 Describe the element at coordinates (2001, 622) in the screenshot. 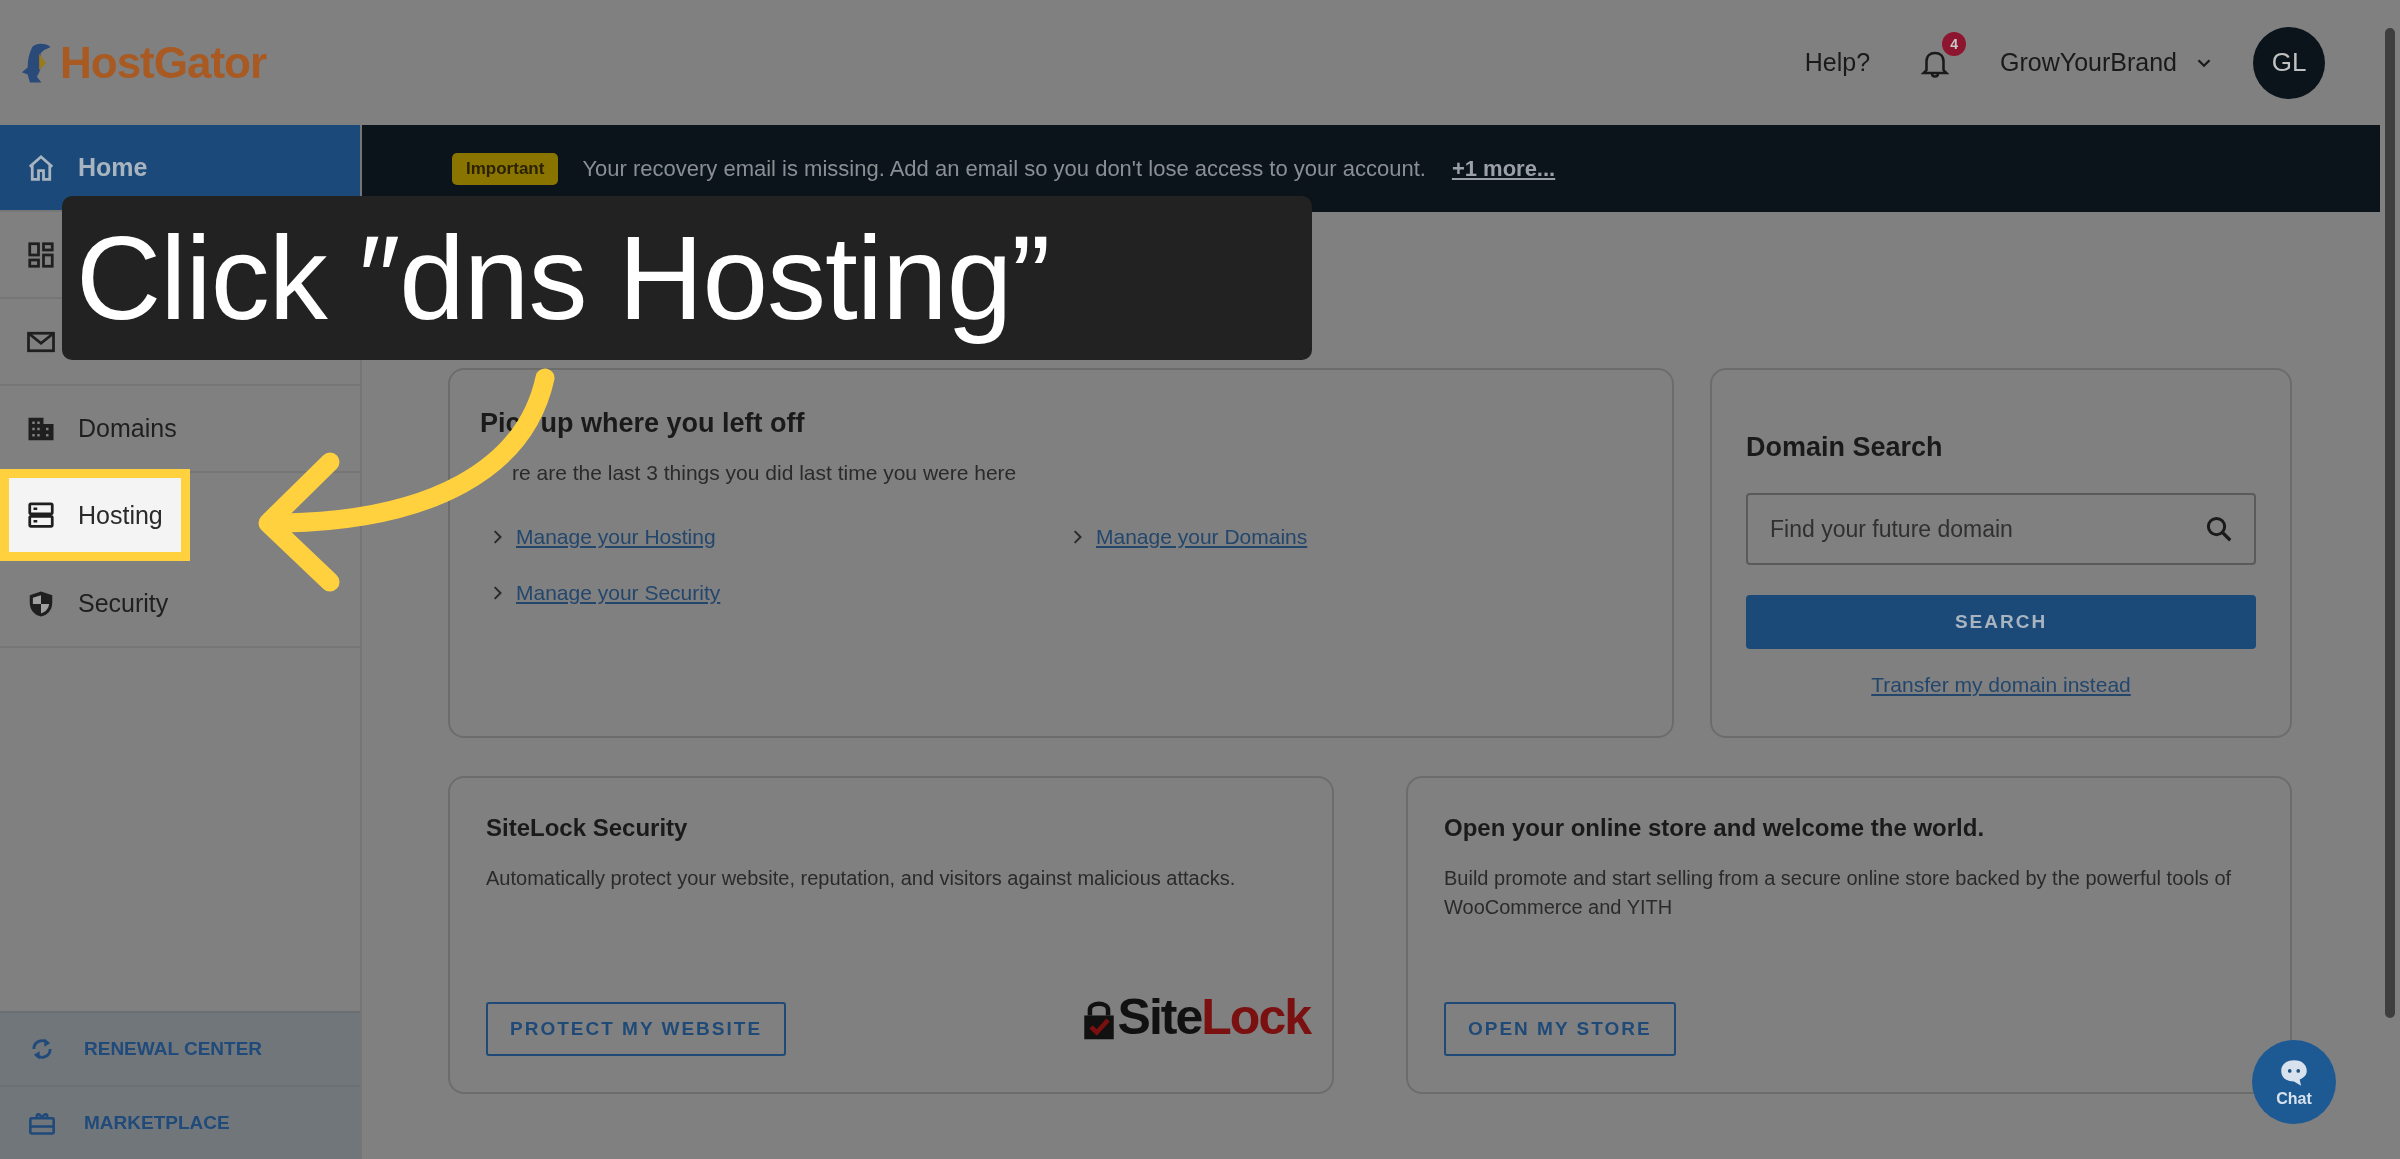

I see `search-button: SEARCH` at that location.